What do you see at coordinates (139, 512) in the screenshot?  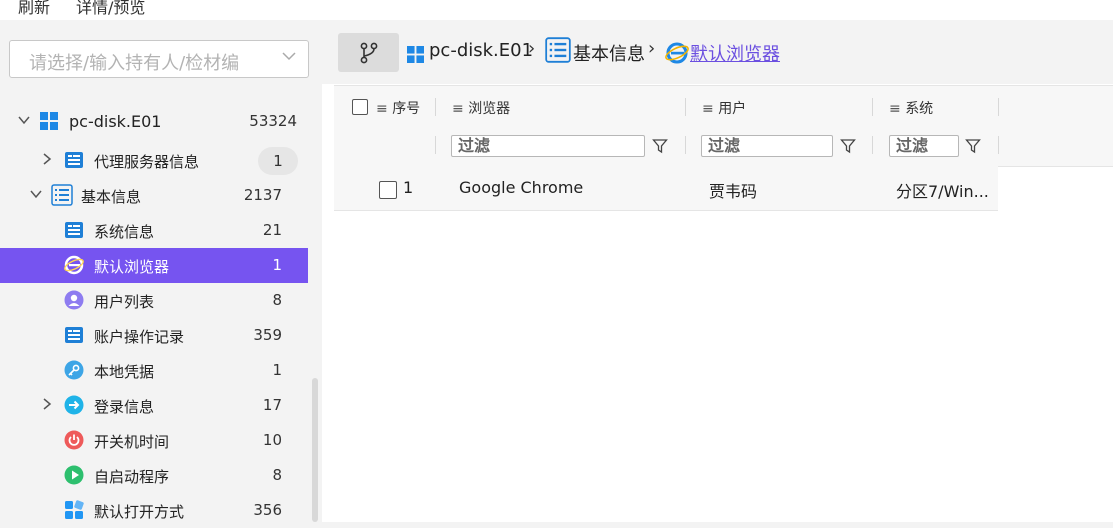 I see `tree-item-label: 默认打开方式` at bounding box center [139, 512].